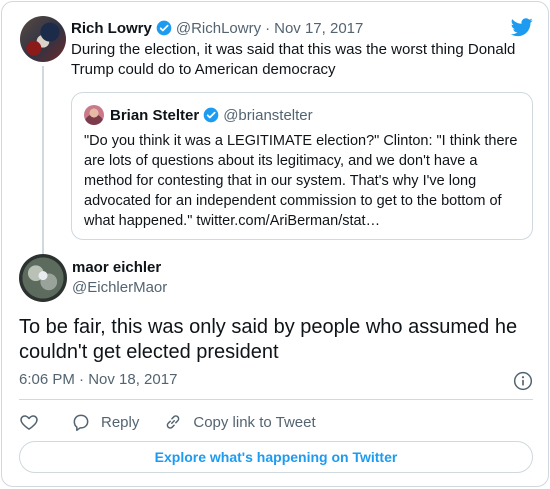 The image size is (550, 489). I want to click on brian-stelter-avatar, so click(94, 115).